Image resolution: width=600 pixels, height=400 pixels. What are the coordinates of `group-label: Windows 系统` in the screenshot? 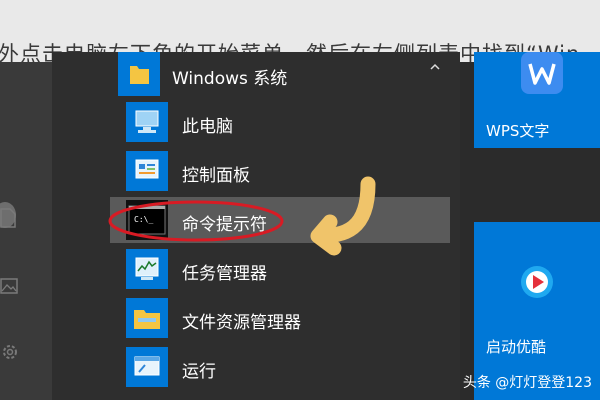 It's located at (230, 79).